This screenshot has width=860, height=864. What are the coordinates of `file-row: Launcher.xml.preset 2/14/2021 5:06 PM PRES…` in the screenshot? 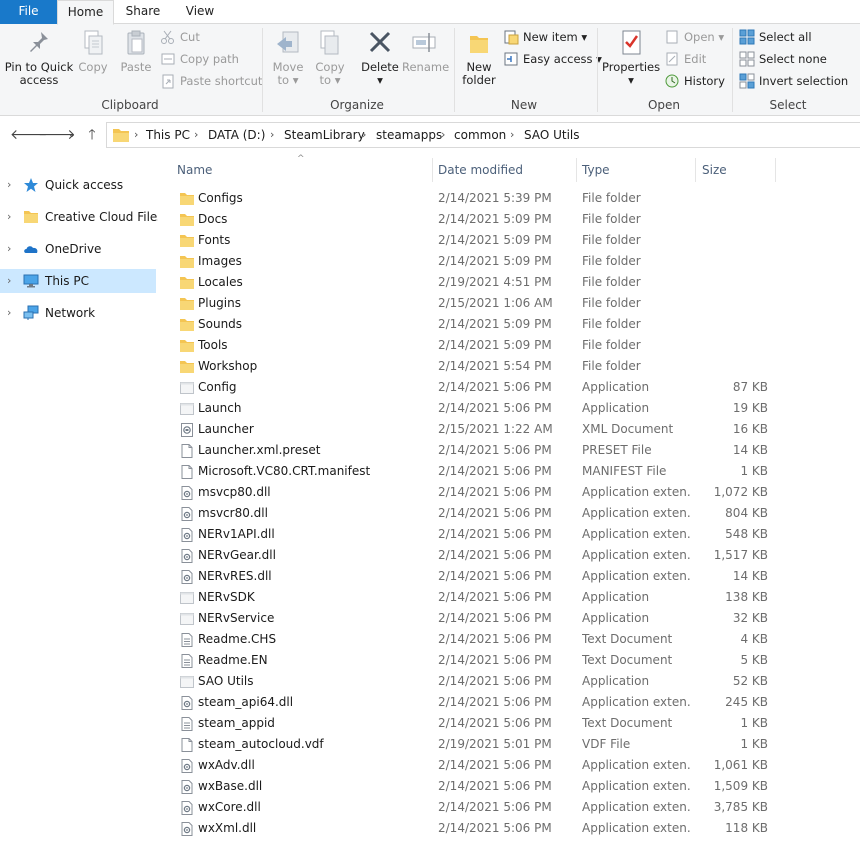 It's located at (475, 450).